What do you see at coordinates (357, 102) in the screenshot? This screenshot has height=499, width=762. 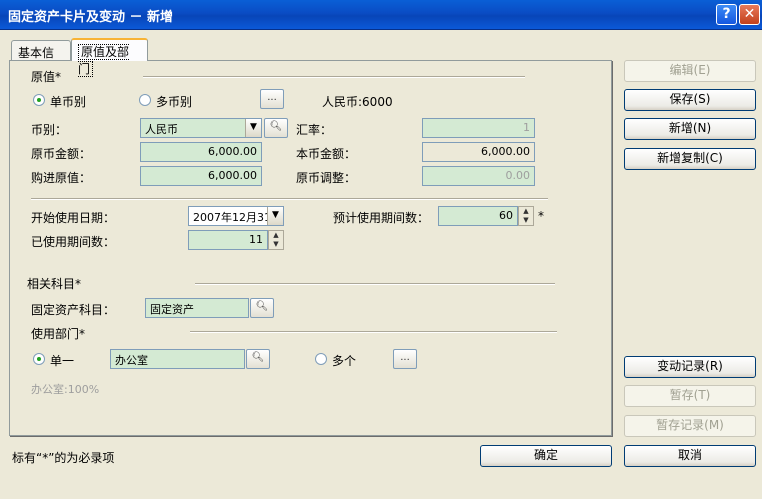 I see `rmb-summary: 人民币:6000` at bounding box center [357, 102].